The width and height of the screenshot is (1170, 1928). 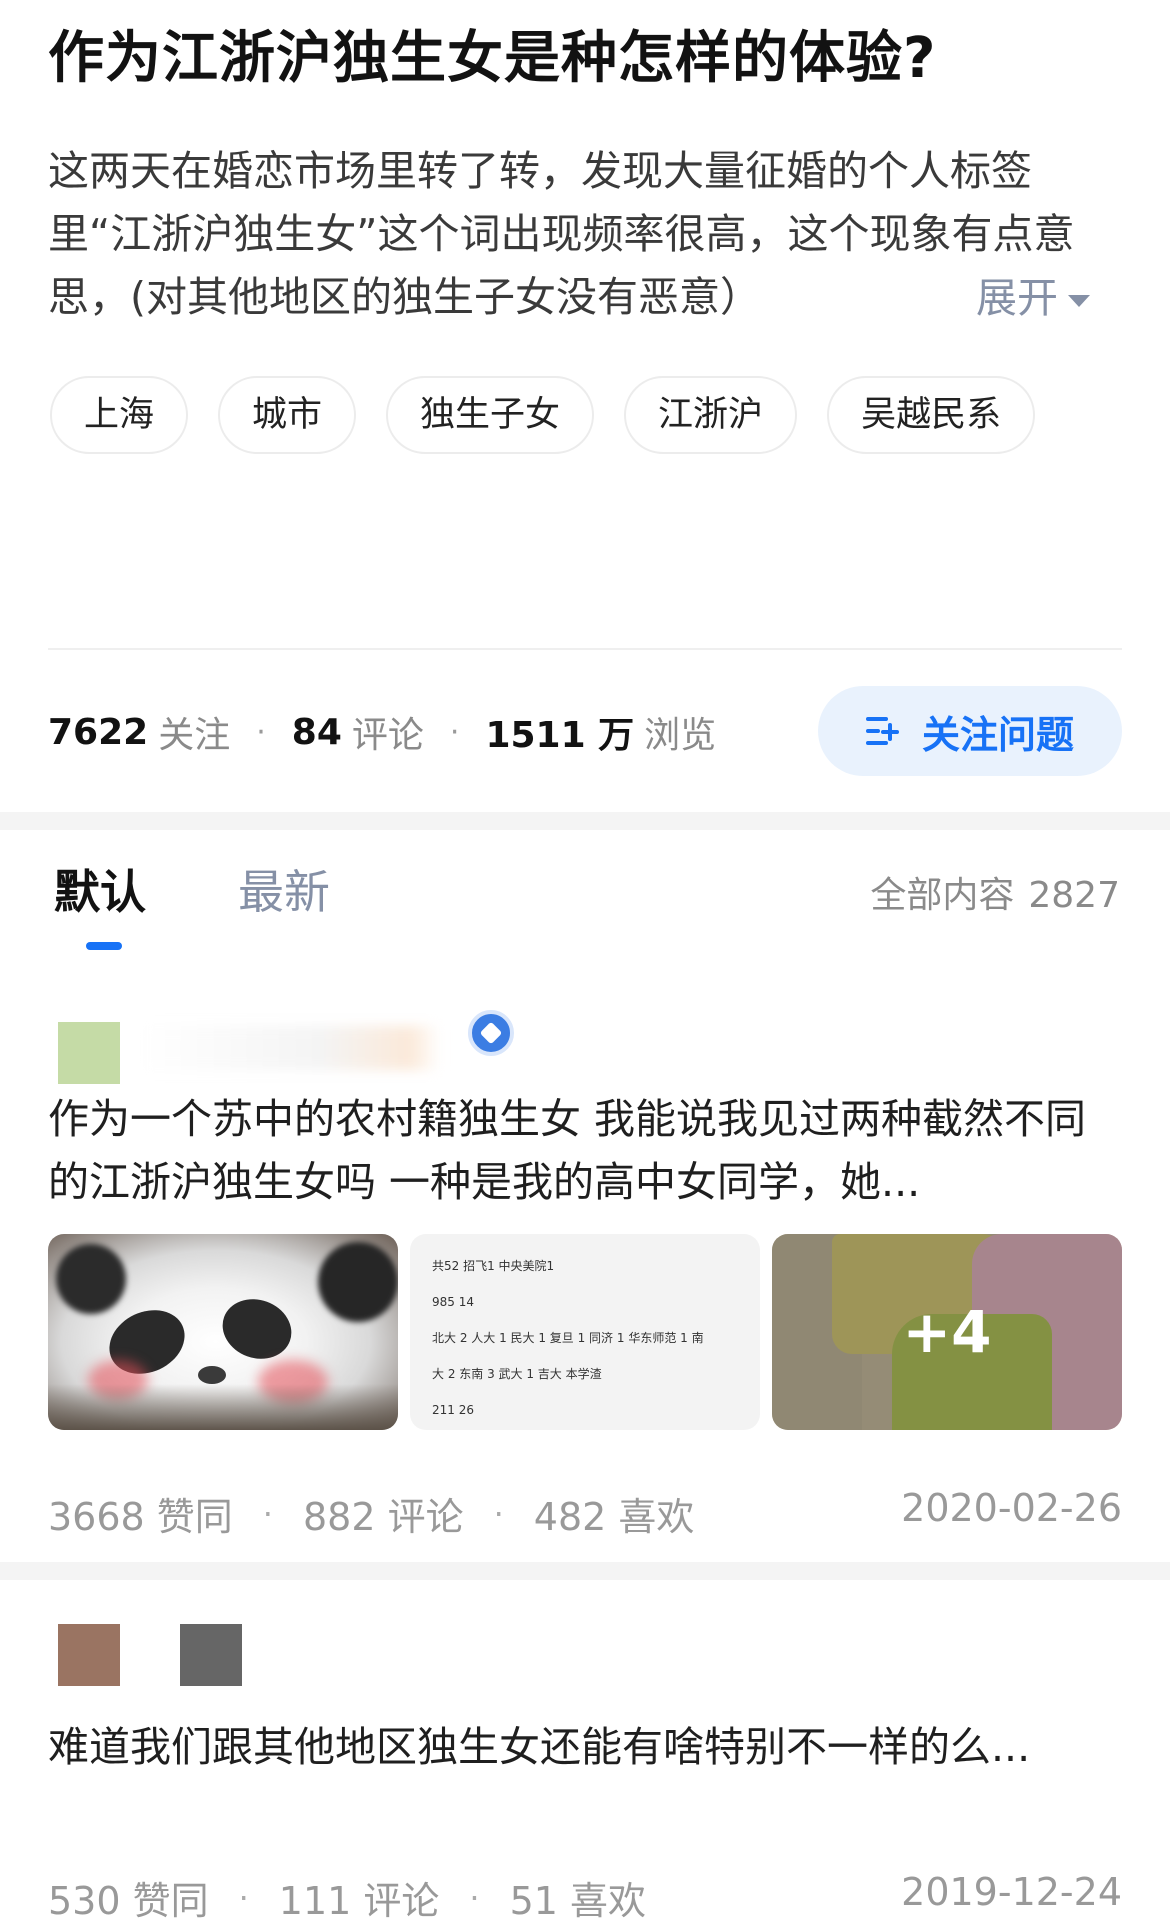 I want to click on total-content-number: 2827, so click(x=1074, y=895).